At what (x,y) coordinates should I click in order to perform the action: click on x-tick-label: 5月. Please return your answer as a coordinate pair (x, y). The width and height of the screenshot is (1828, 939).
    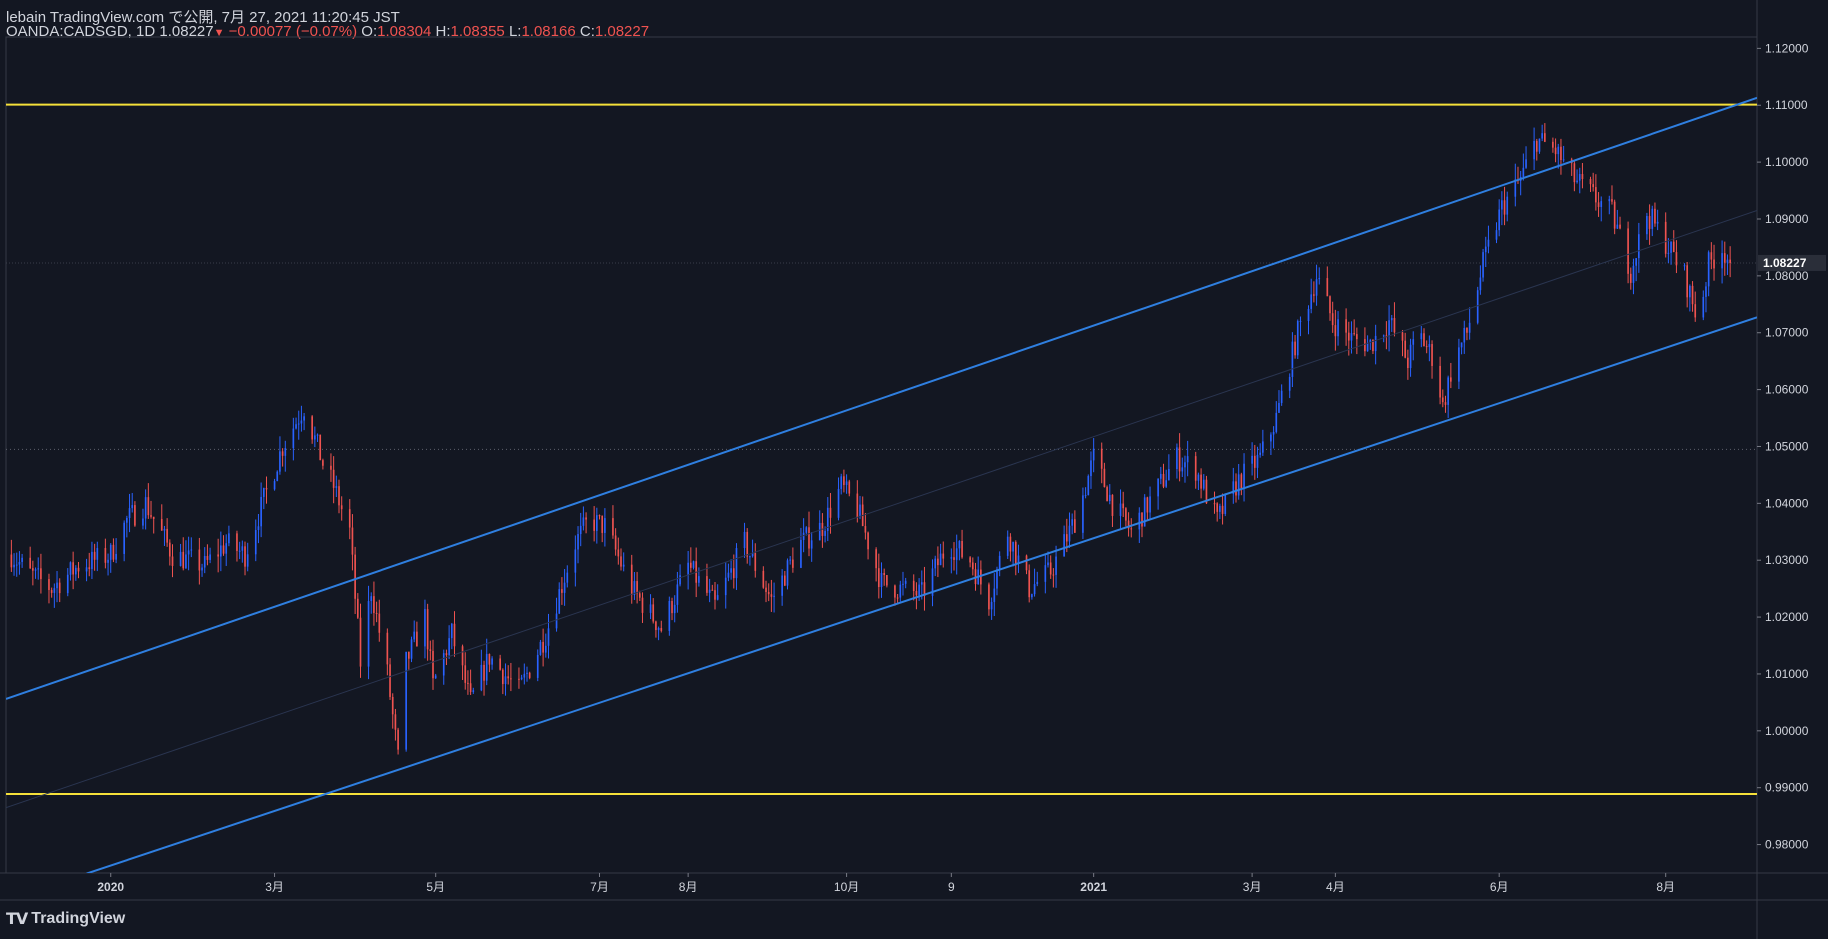
    Looking at the image, I should click on (435, 887).